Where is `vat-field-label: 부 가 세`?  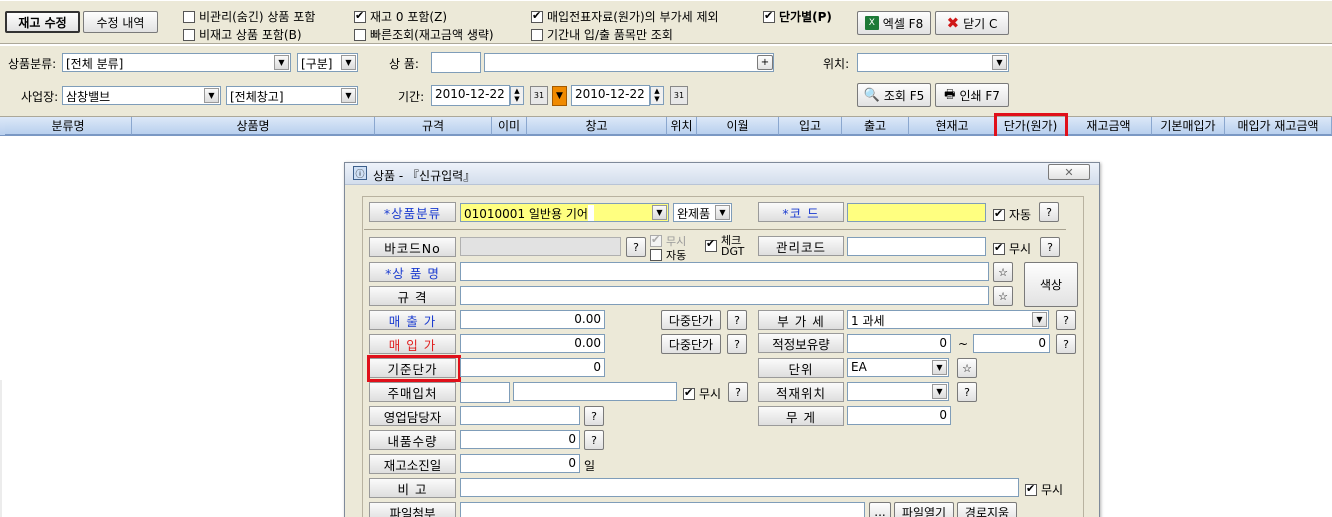 vat-field-label: 부 가 세 is located at coordinates (801, 320).